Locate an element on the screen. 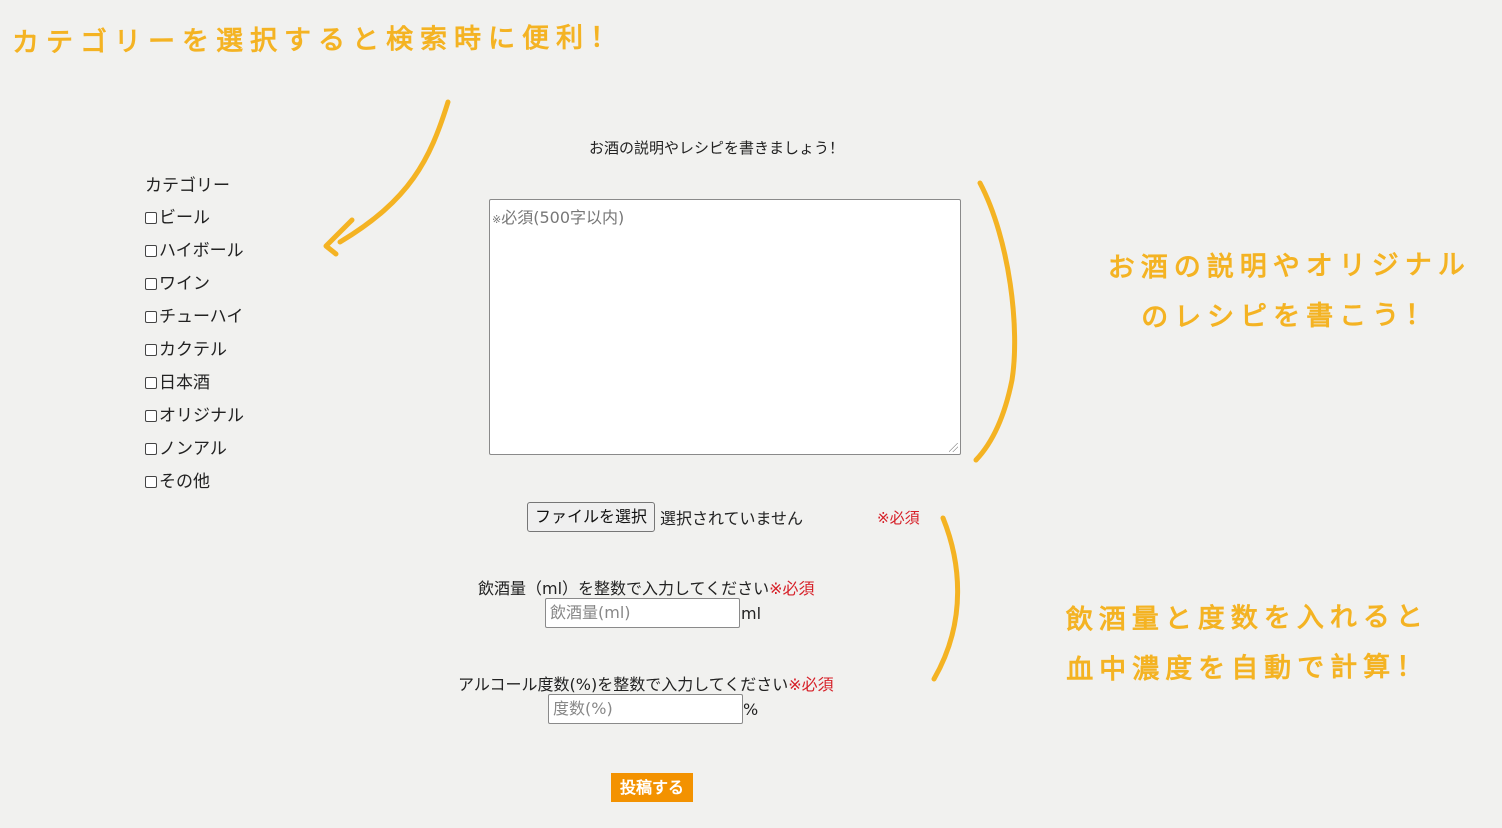  amount-annotation-line1: 飲酒量と度数を入れると is located at coordinates (1247, 618).